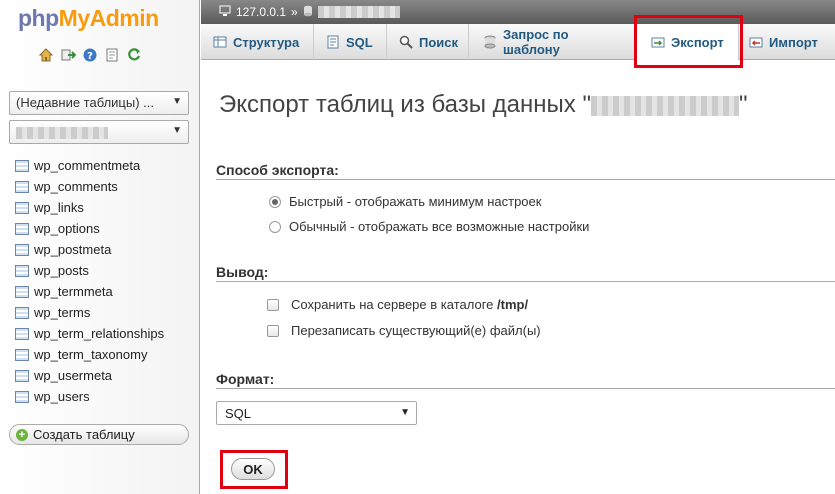 Image resolution: width=835 pixels, height=494 pixels. What do you see at coordinates (333, 42) in the screenshot?
I see `sql-icon` at bounding box center [333, 42].